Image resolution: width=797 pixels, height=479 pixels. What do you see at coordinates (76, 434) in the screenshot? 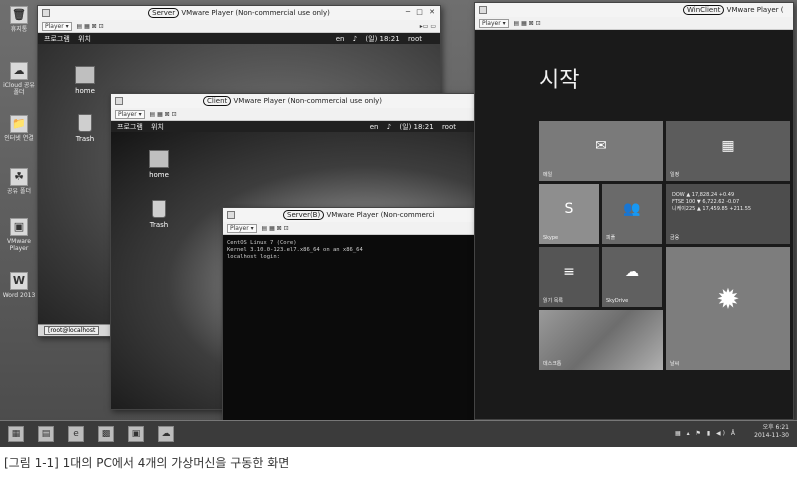
I see `taskbar-ie-icon: e` at bounding box center [76, 434].